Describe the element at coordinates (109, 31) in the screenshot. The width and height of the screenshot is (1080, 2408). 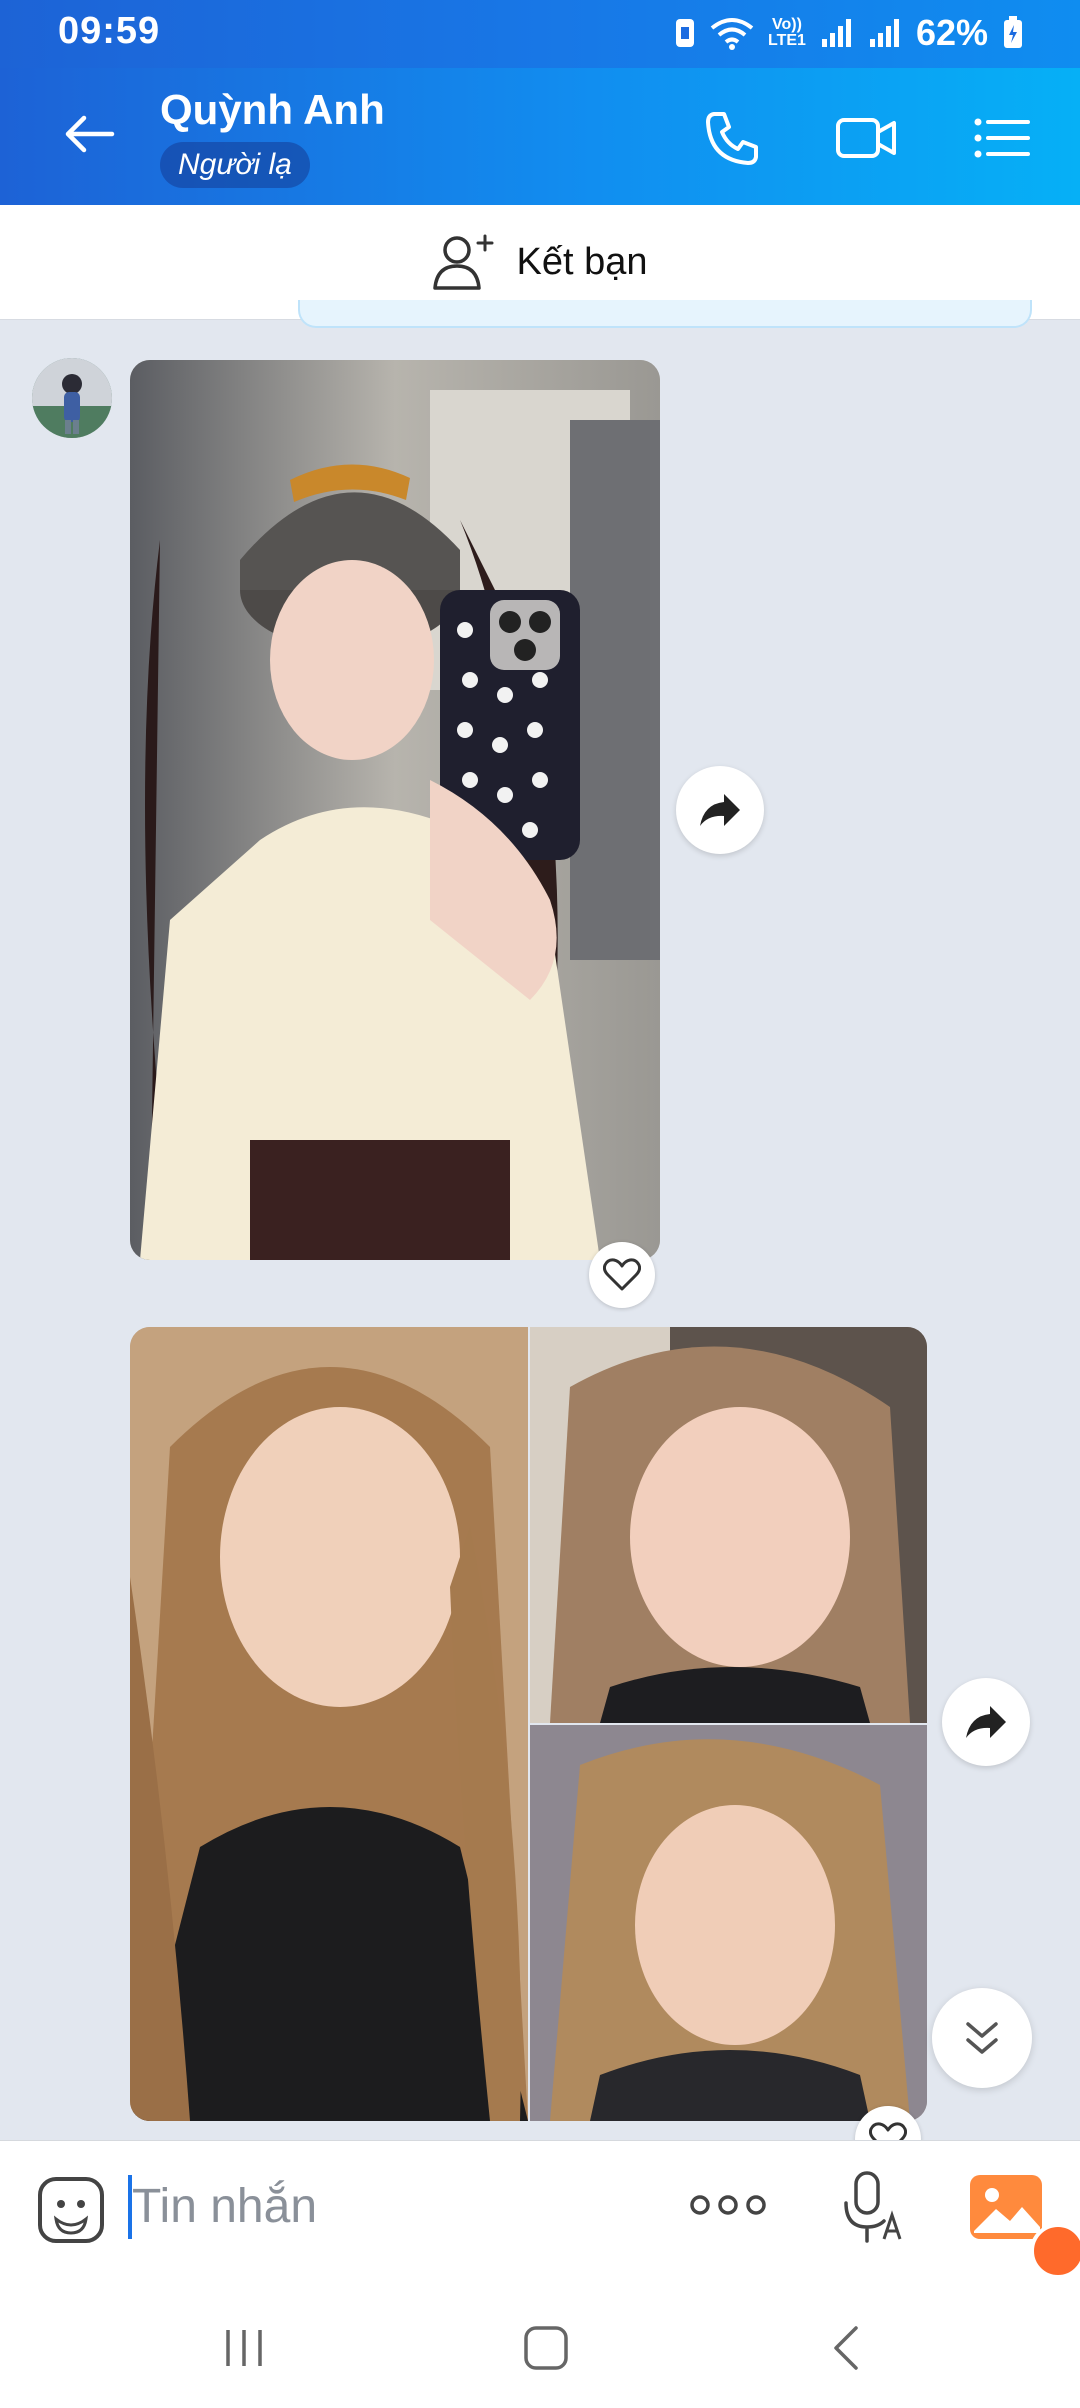
I see `status-time: 09:59` at that location.